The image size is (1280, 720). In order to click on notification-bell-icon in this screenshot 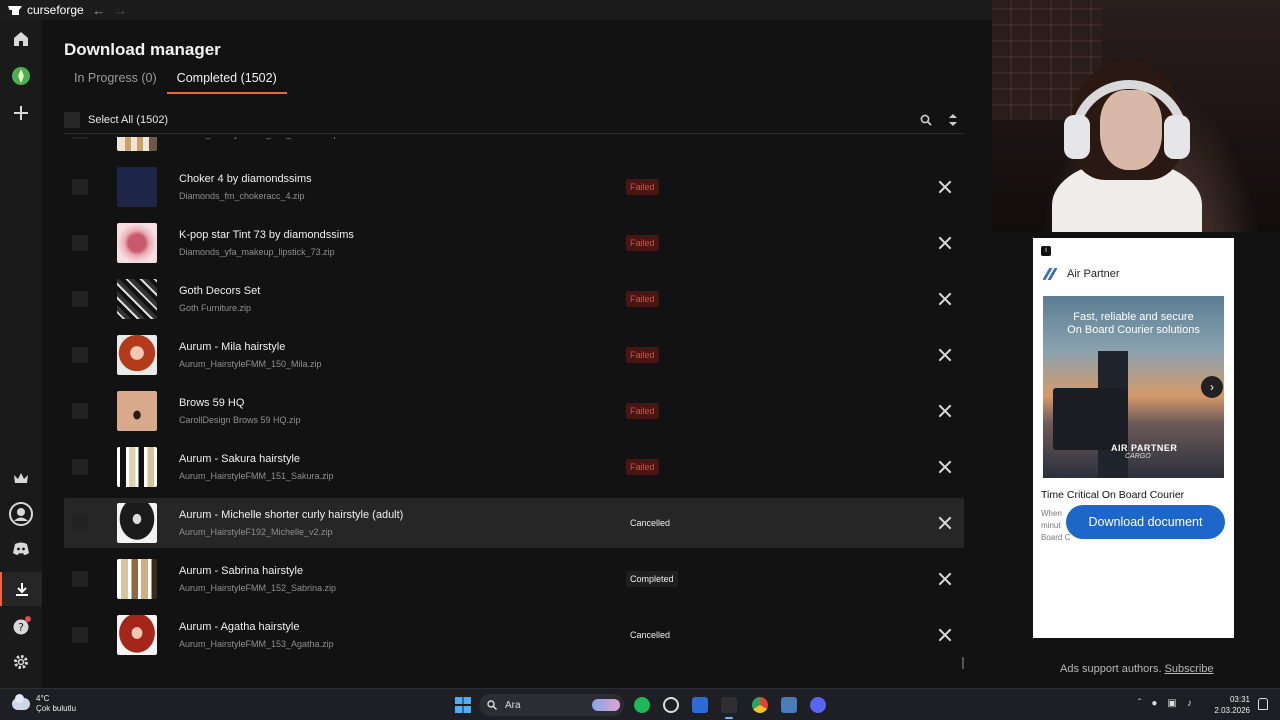, I will do `click(1263, 704)`.